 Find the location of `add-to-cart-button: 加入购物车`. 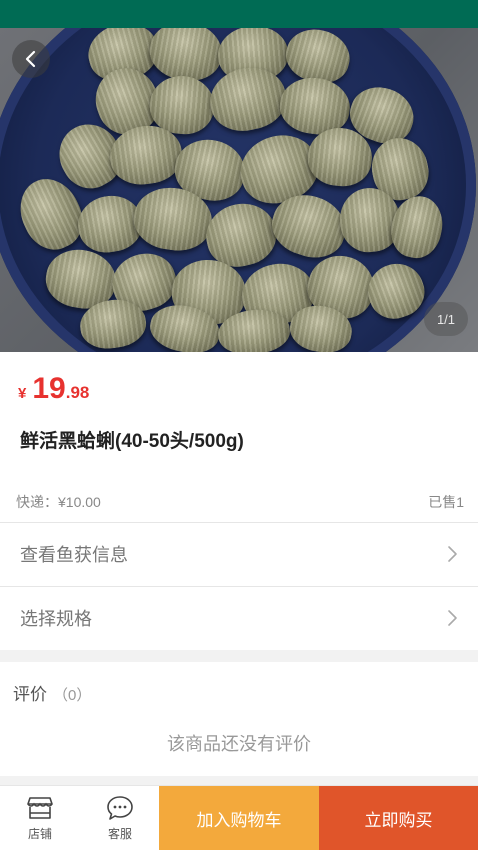

add-to-cart-button: 加入购物车 is located at coordinates (239, 818).